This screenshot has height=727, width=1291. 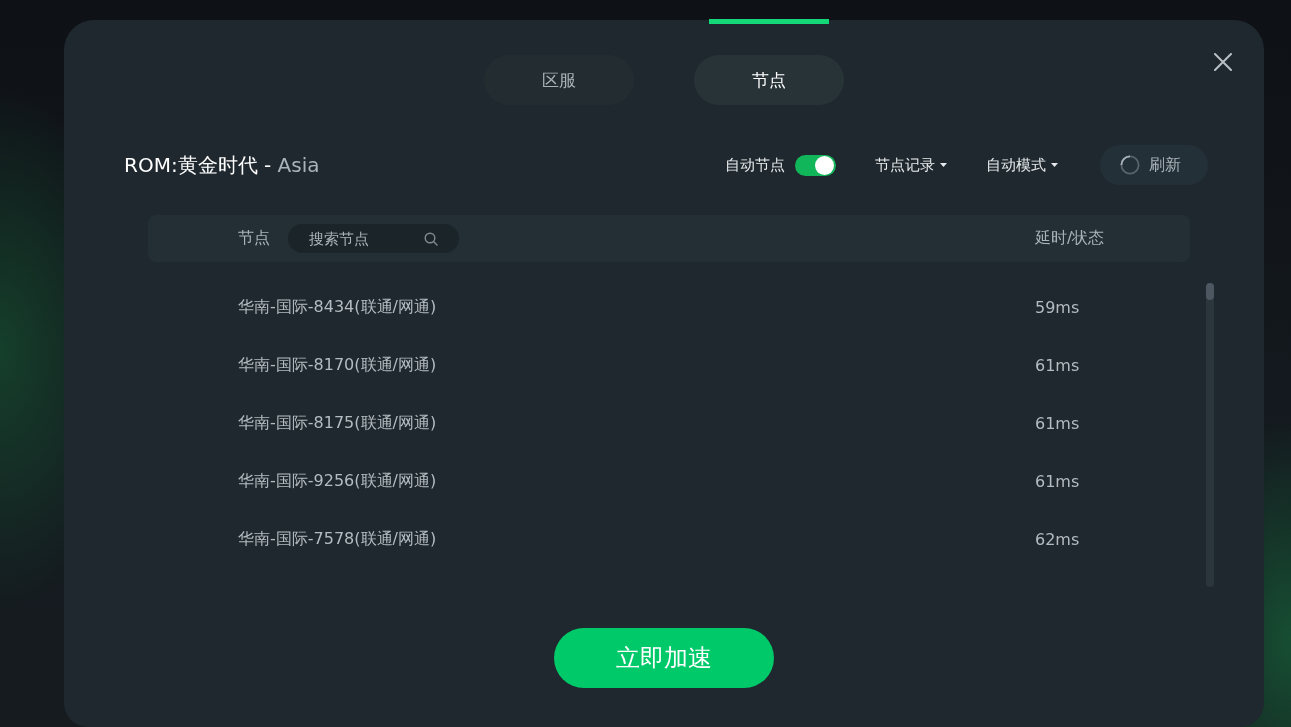 What do you see at coordinates (1057, 539) in the screenshot?
I see `latency-text: 62ms` at bounding box center [1057, 539].